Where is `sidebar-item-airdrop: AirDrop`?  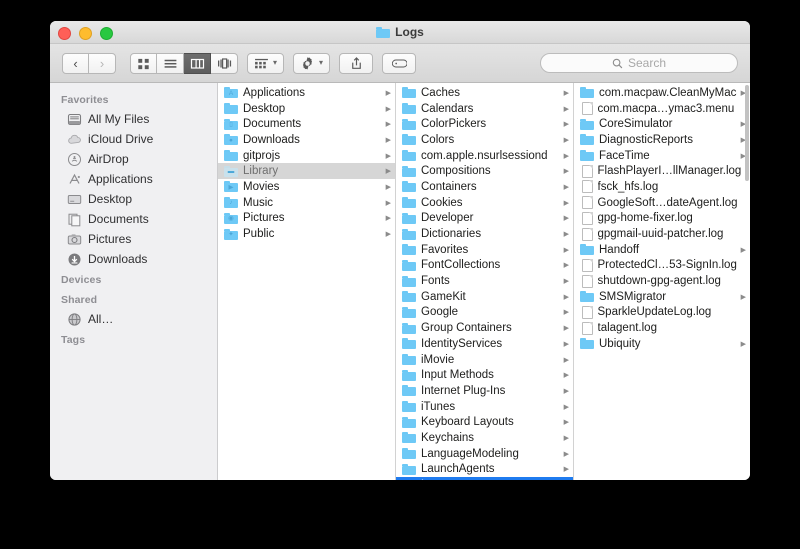 sidebar-item-airdrop: AirDrop is located at coordinates (133, 159).